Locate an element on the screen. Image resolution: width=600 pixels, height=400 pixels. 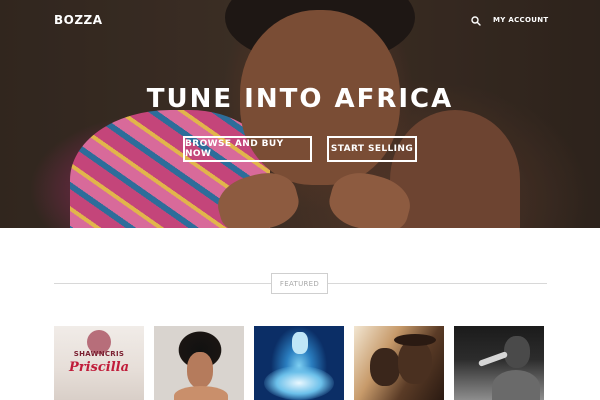
hero-headline: TUNE INTO AFRICA is located at coordinates (300, 99).